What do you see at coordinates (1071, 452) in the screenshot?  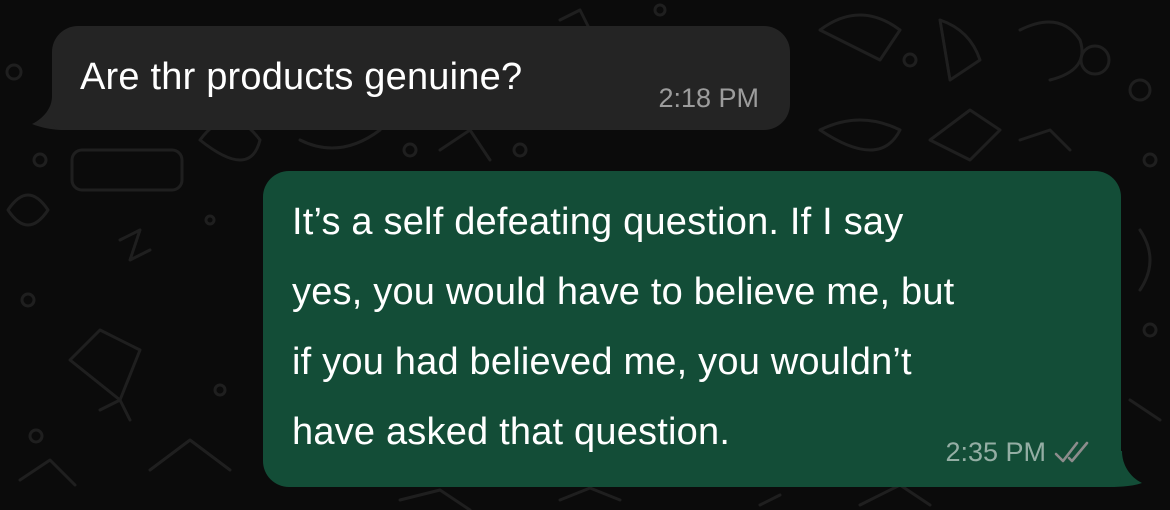 I see `double-check-read-icon` at bounding box center [1071, 452].